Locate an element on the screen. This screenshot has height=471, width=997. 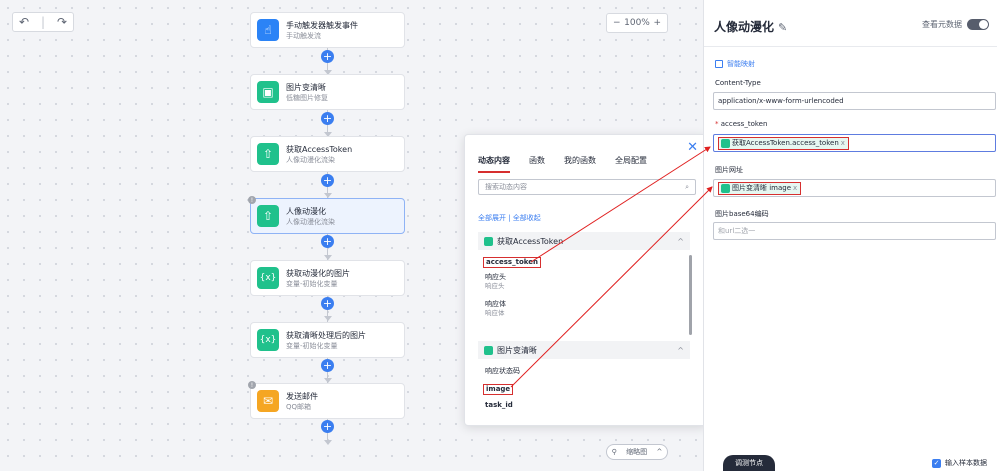
flow-node-portrait-anime: ! ⇧ 人像动漫化 人像动漫化流染 is located at coordinates (326, 215).